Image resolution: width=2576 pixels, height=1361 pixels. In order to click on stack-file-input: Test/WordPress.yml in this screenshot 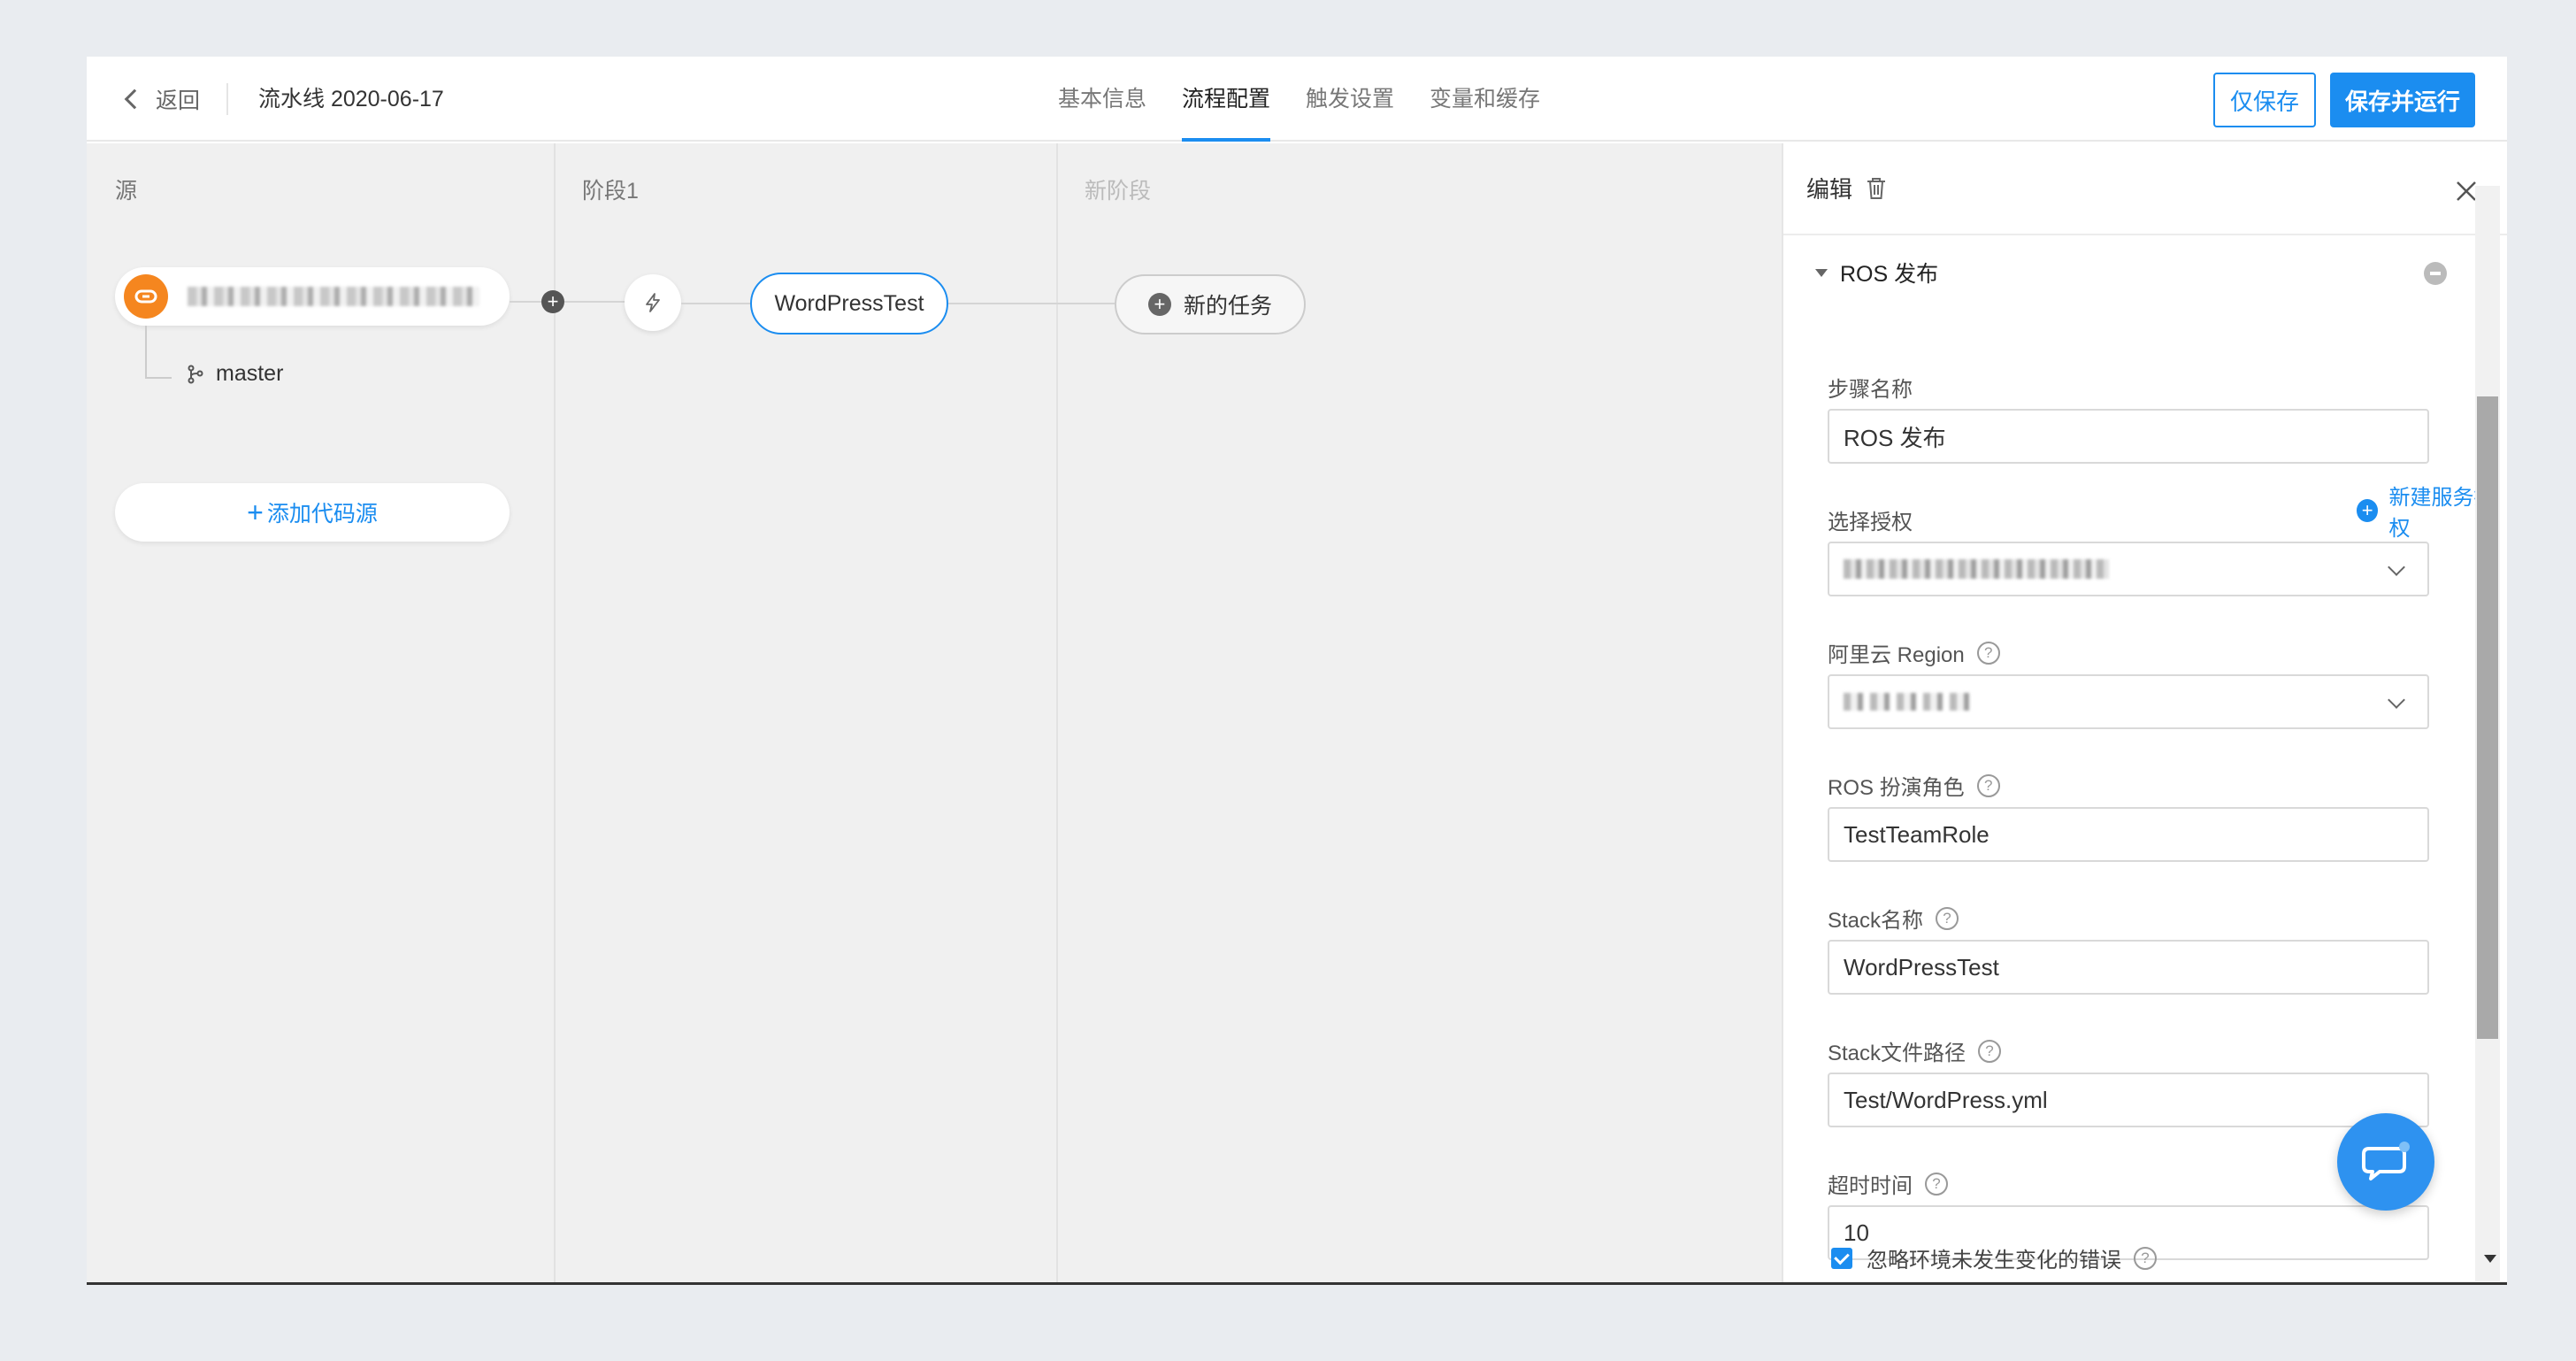, I will do `click(2128, 1100)`.